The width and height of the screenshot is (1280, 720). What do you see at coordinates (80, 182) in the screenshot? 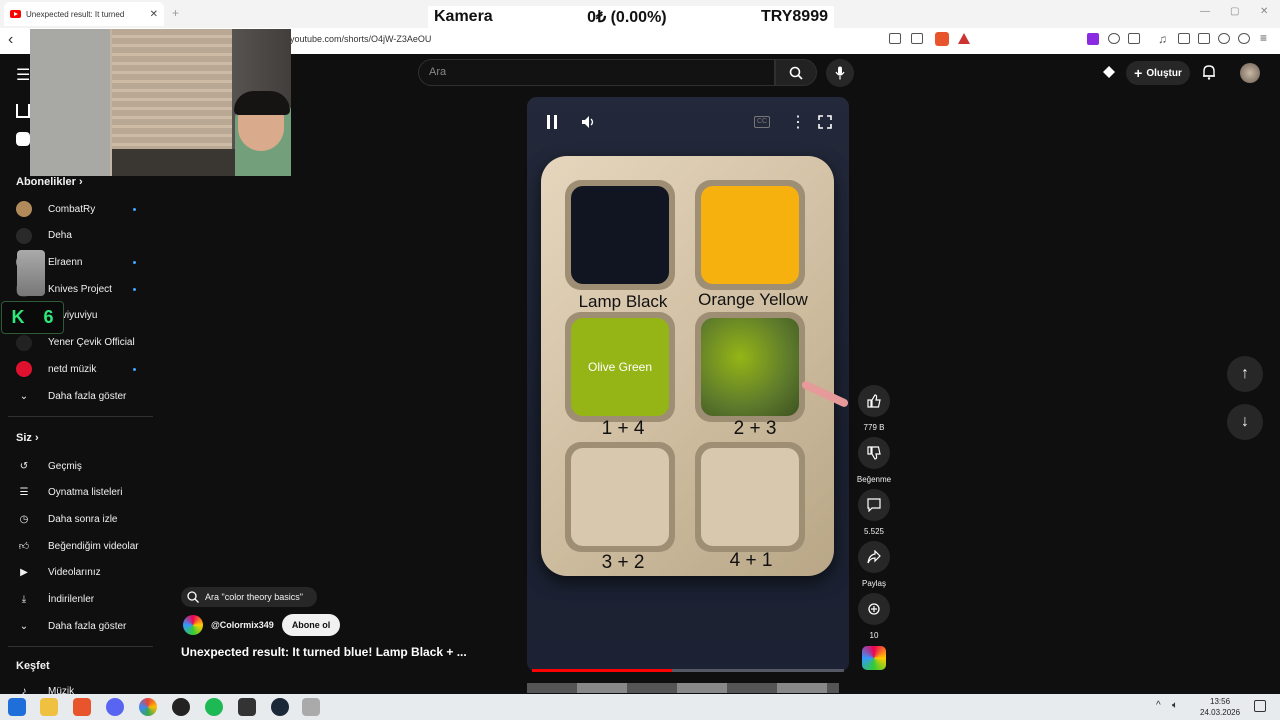
I see `chevron-right-icon: ›` at bounding box center [80, 182].